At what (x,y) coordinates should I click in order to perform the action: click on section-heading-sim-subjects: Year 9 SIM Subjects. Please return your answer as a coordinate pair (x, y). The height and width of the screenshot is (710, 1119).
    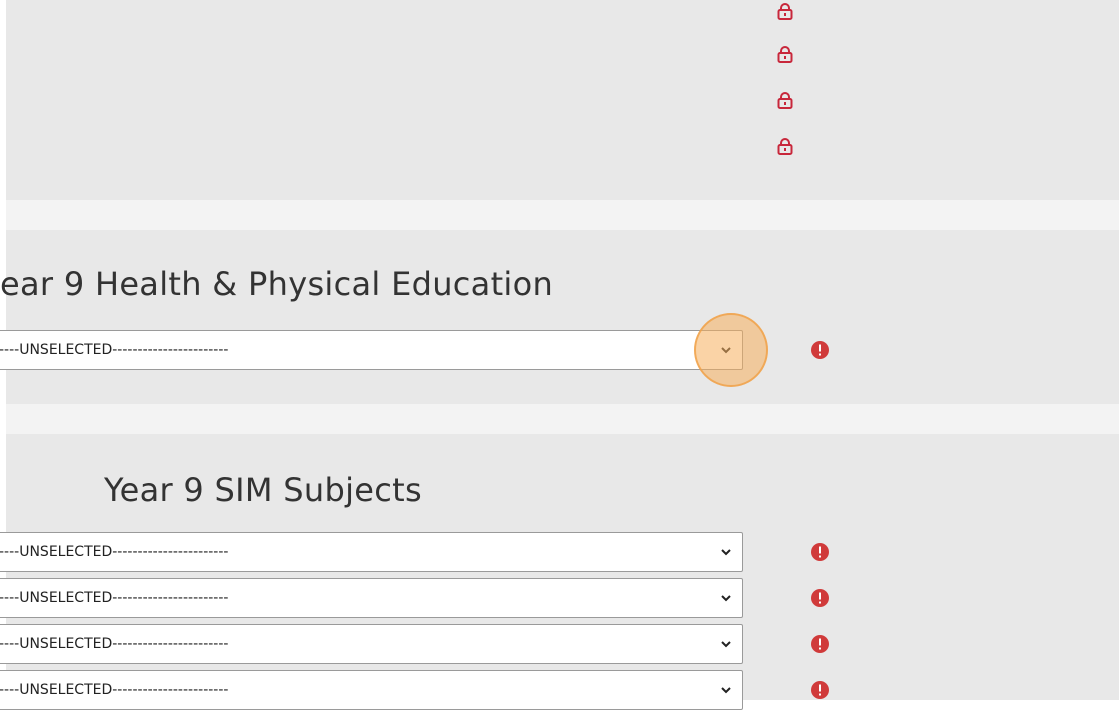
    Looking at the image, I should click on (263, 490).